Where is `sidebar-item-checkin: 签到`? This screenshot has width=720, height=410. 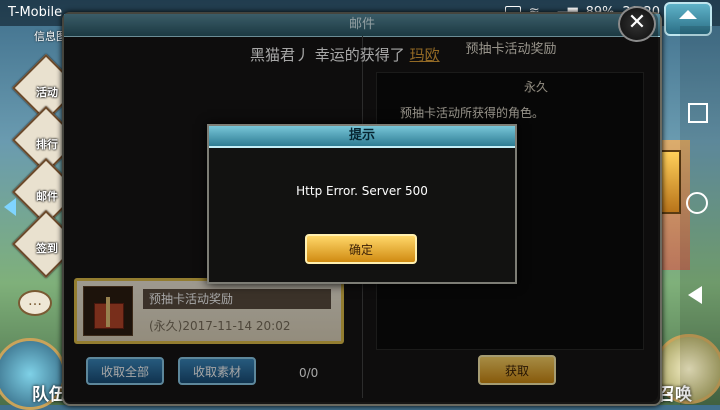
sidebar-item-checkin: 签到 is located at coordinates (47, 248).